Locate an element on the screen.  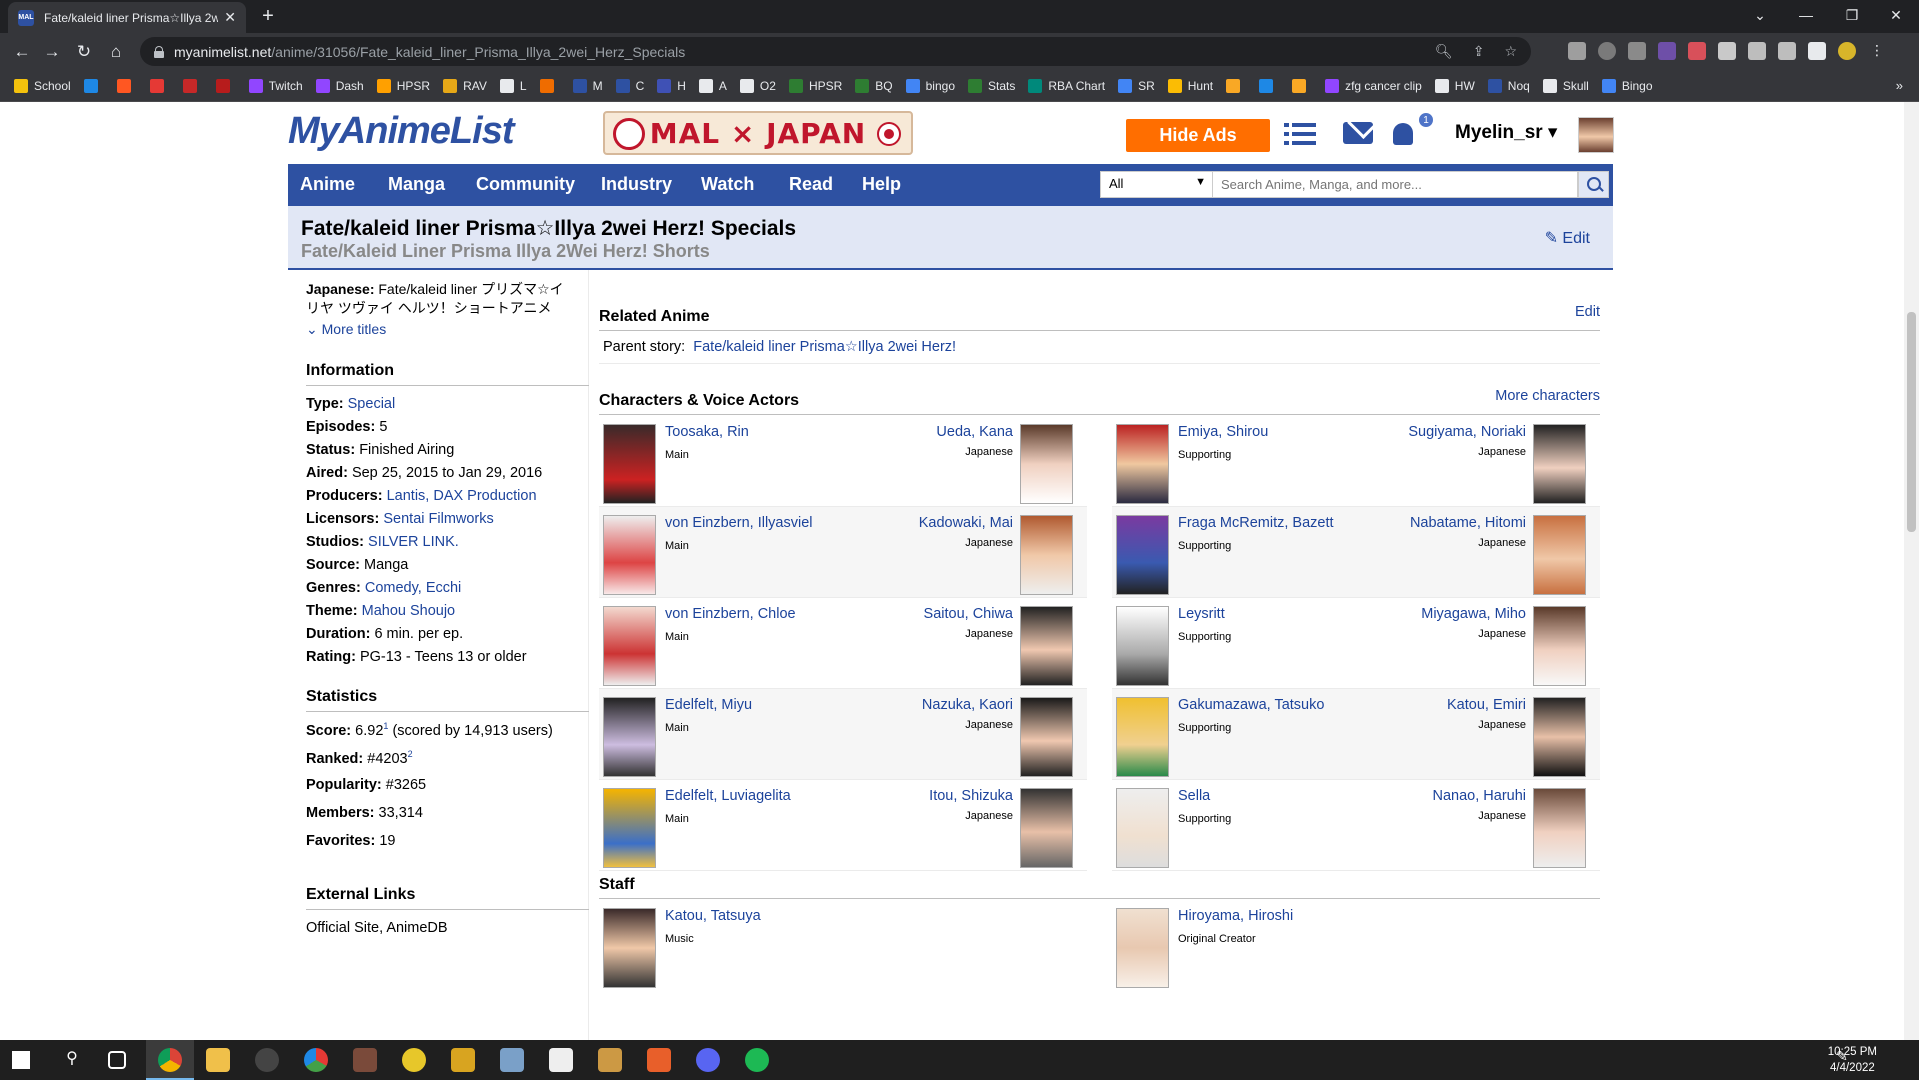
zoom-icon: 🔍︎ is located at coordinates (1444, 51).